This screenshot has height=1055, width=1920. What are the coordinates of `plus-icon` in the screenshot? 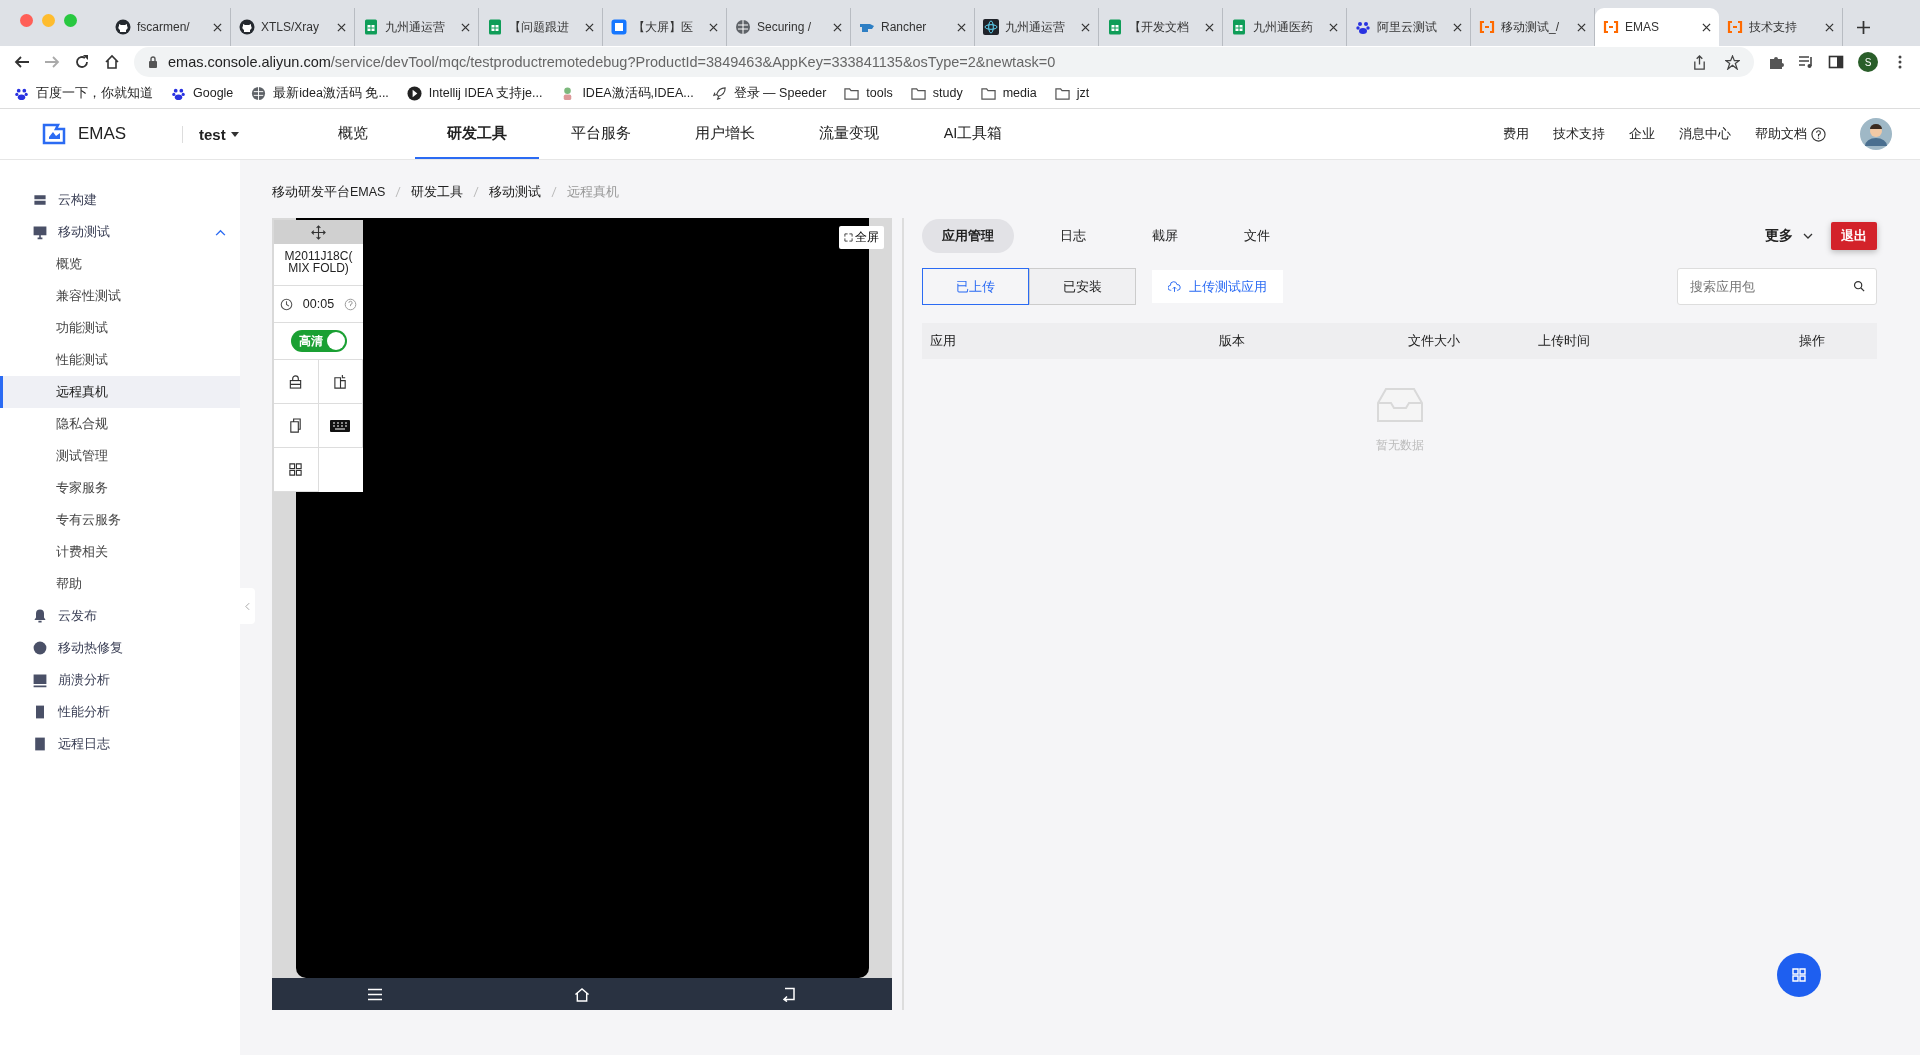 It's located at (1863, 27).